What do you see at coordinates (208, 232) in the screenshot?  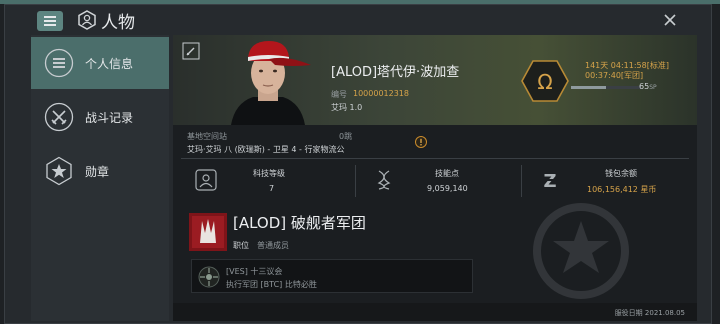 I see `corporation-logo` at bounding box center [208, 232].